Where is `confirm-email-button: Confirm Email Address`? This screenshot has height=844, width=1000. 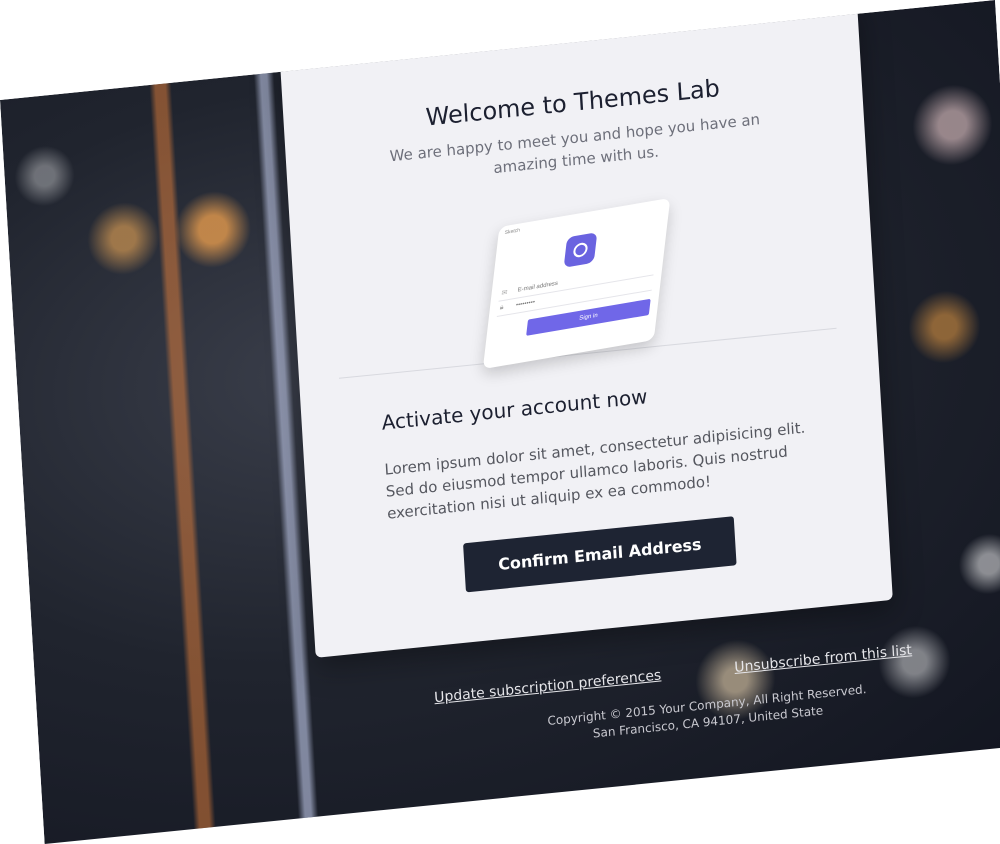 confirm-email-button: Confirm Email Address is located at coordinates (599, 554).